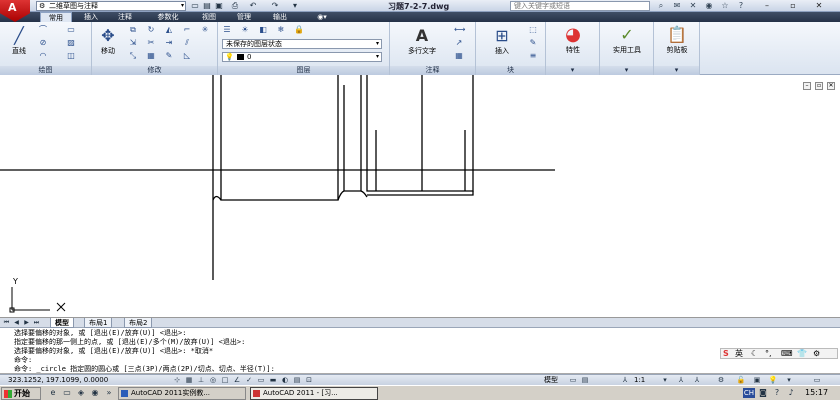  Describe the element at coordinates (709, 6) in the screenshot. I see `user-icon: ◉` at that location.